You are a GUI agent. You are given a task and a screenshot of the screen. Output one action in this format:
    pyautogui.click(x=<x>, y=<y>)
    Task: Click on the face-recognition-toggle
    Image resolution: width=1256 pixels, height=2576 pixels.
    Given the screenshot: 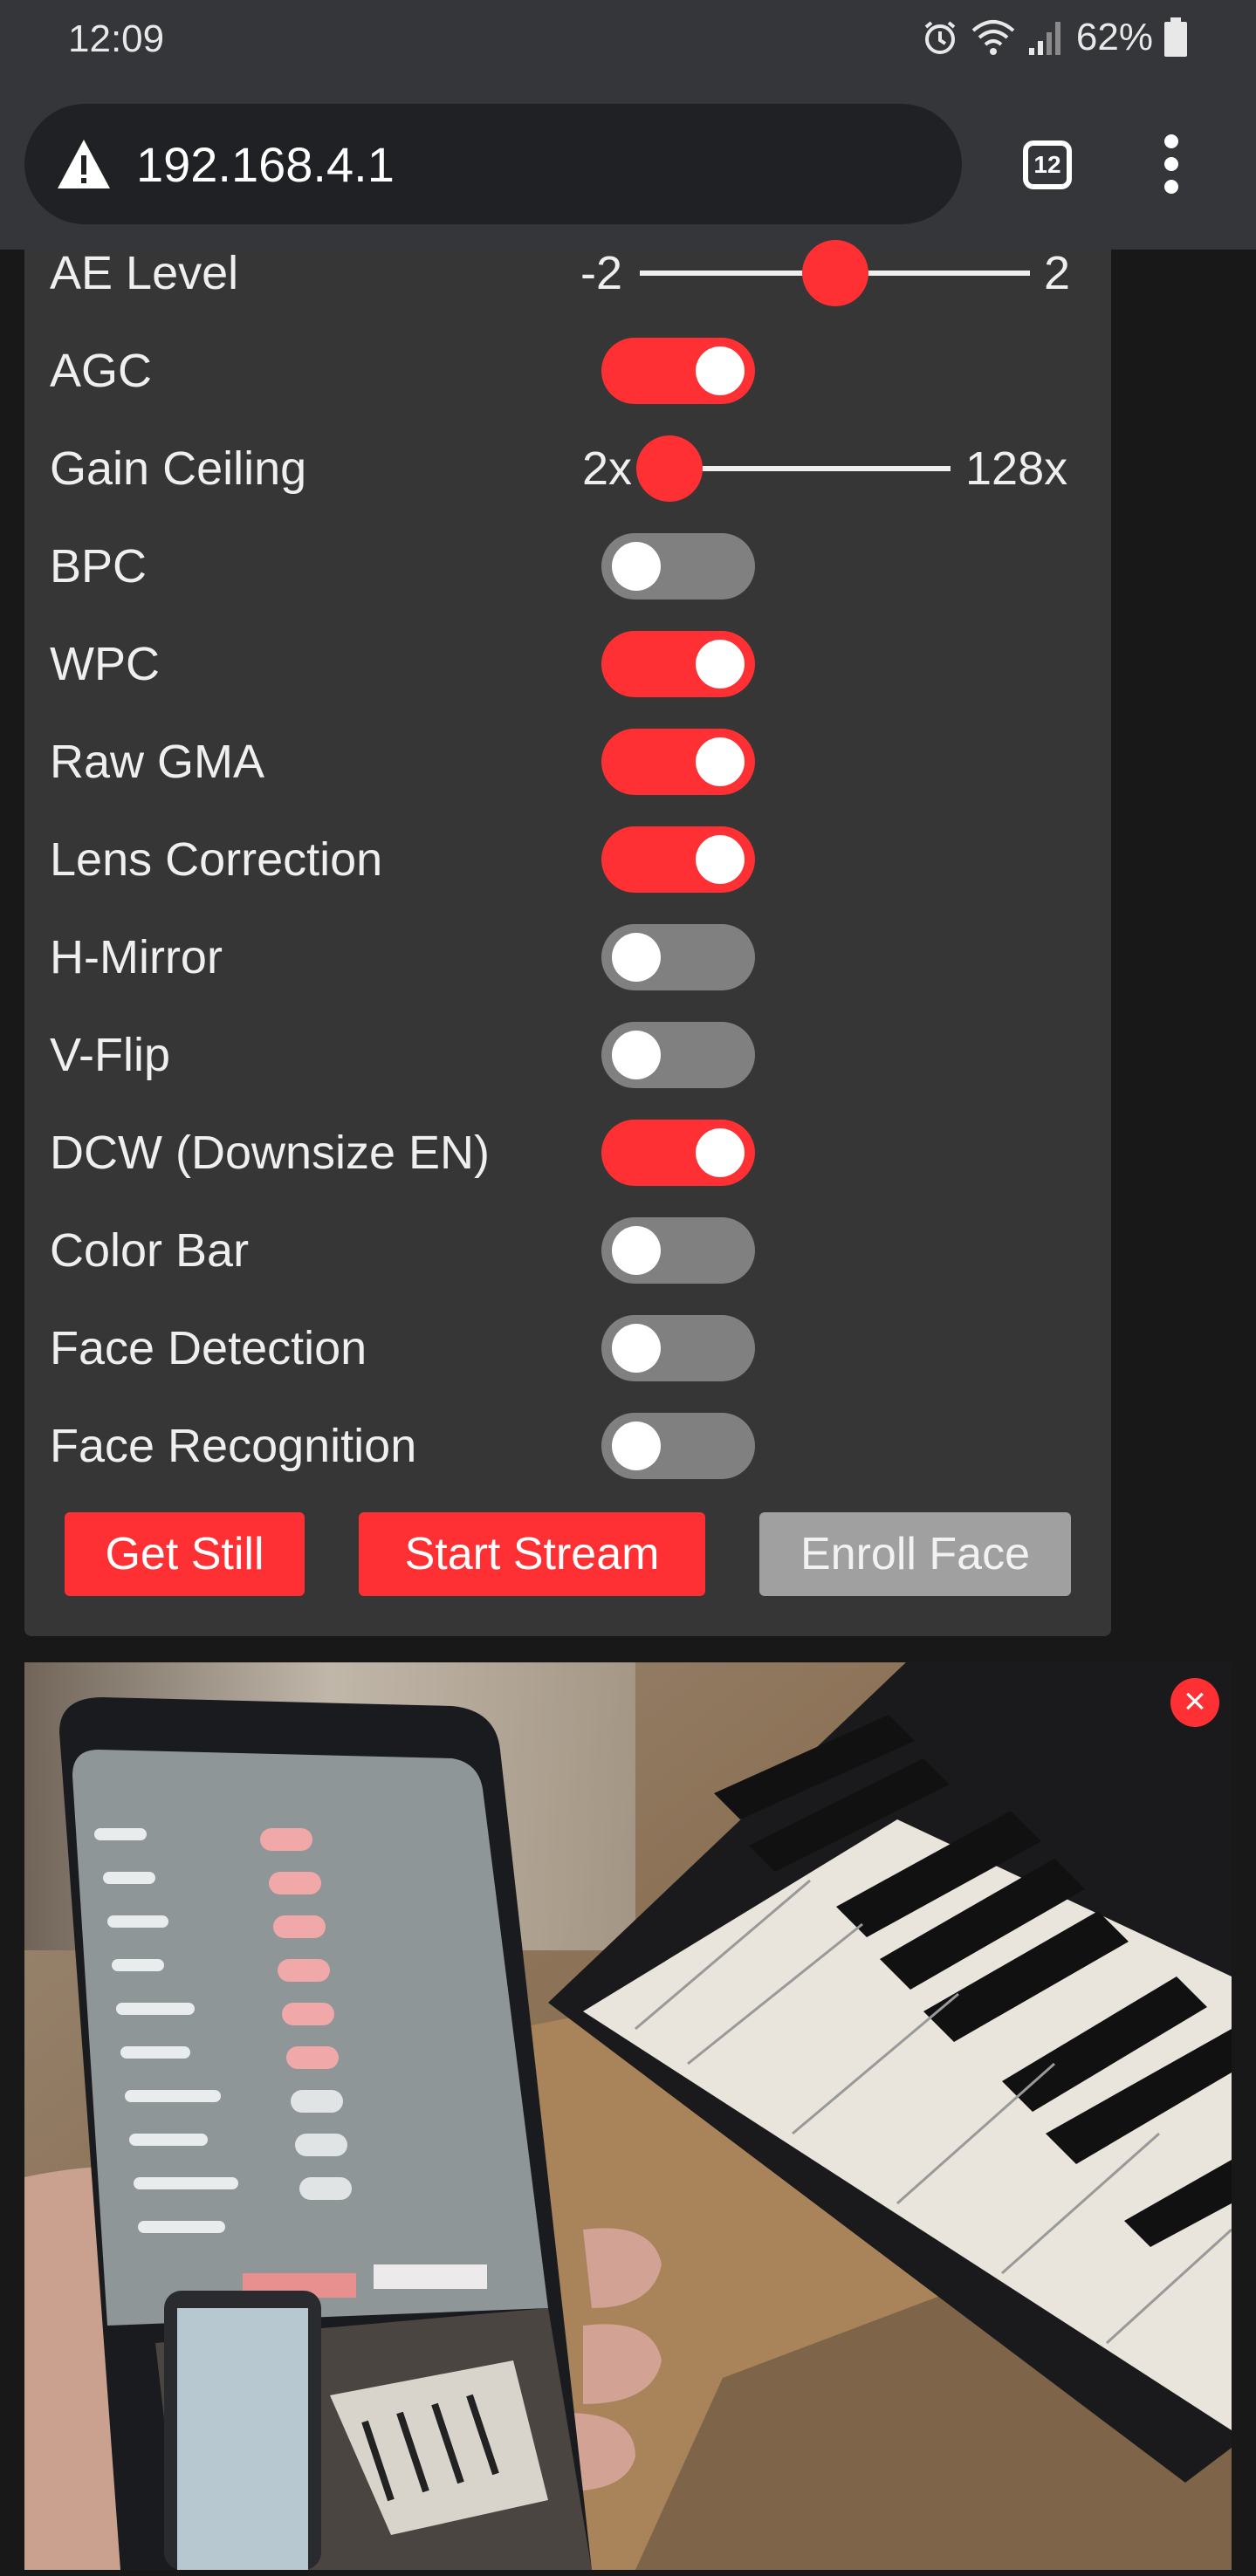 What is the action you would take?
    pyautogui.click(x=678, y=1446)
    